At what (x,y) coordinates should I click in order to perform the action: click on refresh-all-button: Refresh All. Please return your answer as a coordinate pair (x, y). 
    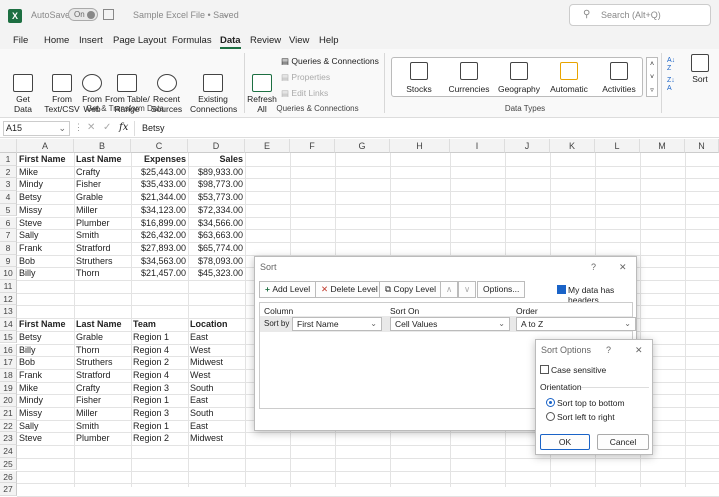
    Looking at the image, I should click on (262, 89).